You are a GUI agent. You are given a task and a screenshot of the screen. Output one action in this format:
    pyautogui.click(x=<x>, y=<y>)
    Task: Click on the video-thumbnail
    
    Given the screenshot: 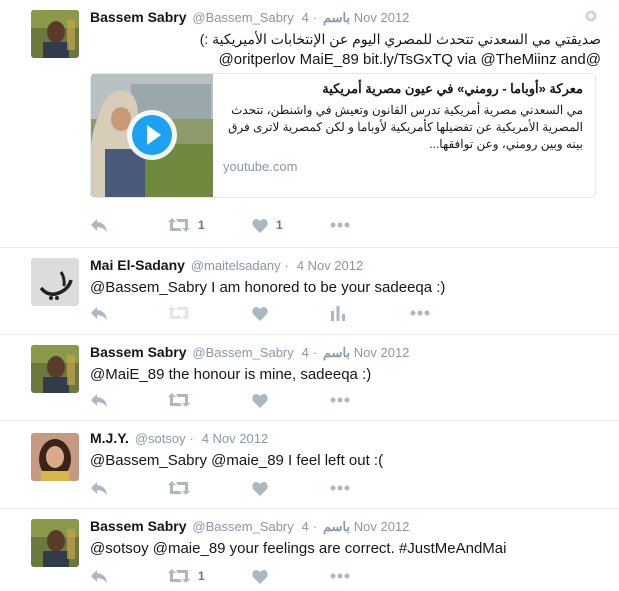 What is the action you would take?
    pyautogui.click(x=152, y=135)
    